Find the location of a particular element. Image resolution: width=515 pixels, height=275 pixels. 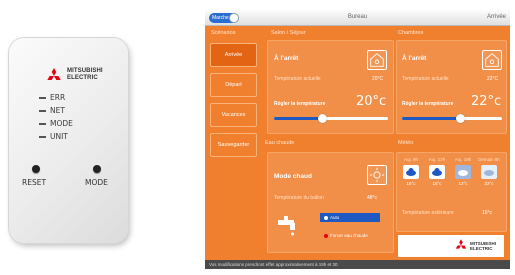

forecast-col: Auj. 18h 12°c is located at coordinates (463, 171).